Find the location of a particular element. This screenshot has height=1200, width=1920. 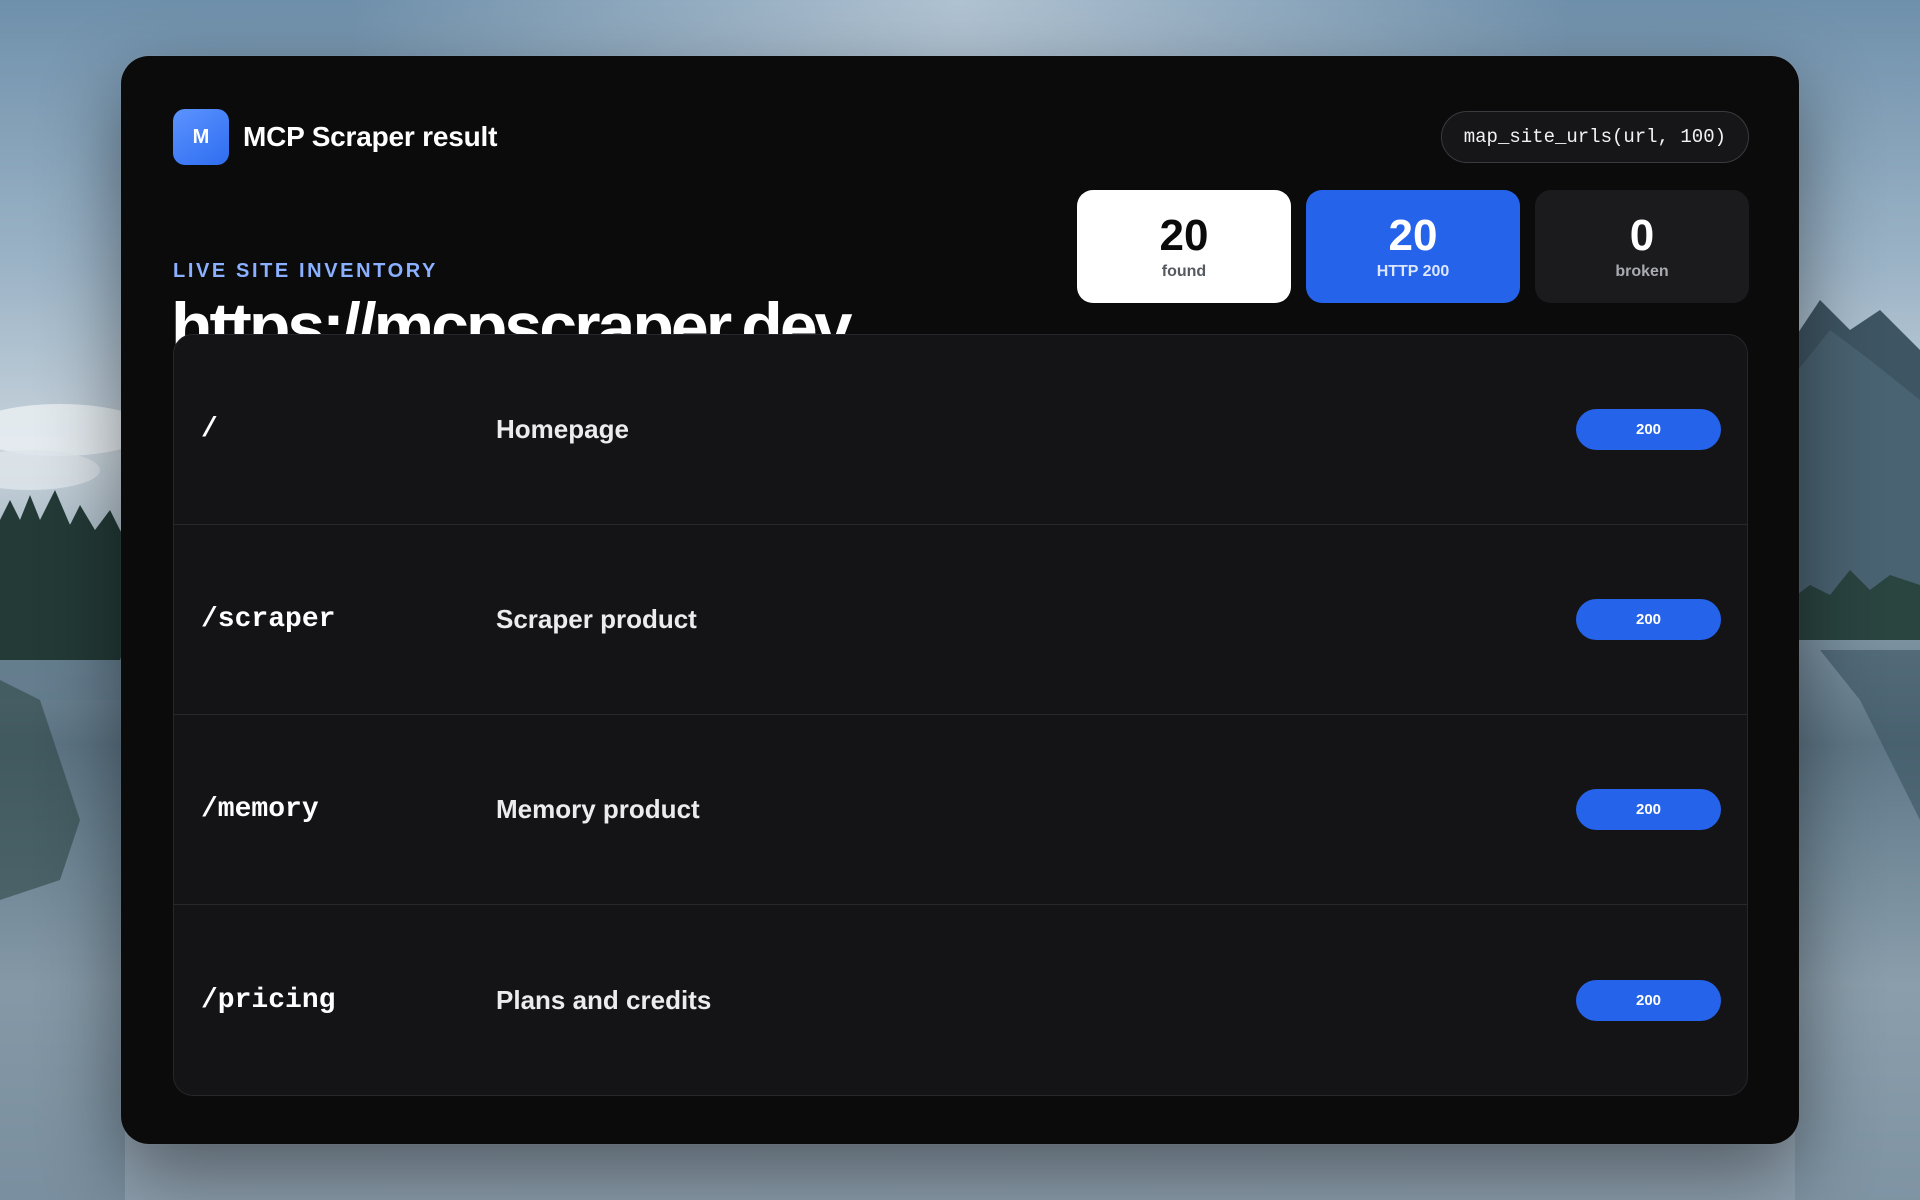

stat-http-200-value: 20 is located at coordinates (1413, 235).